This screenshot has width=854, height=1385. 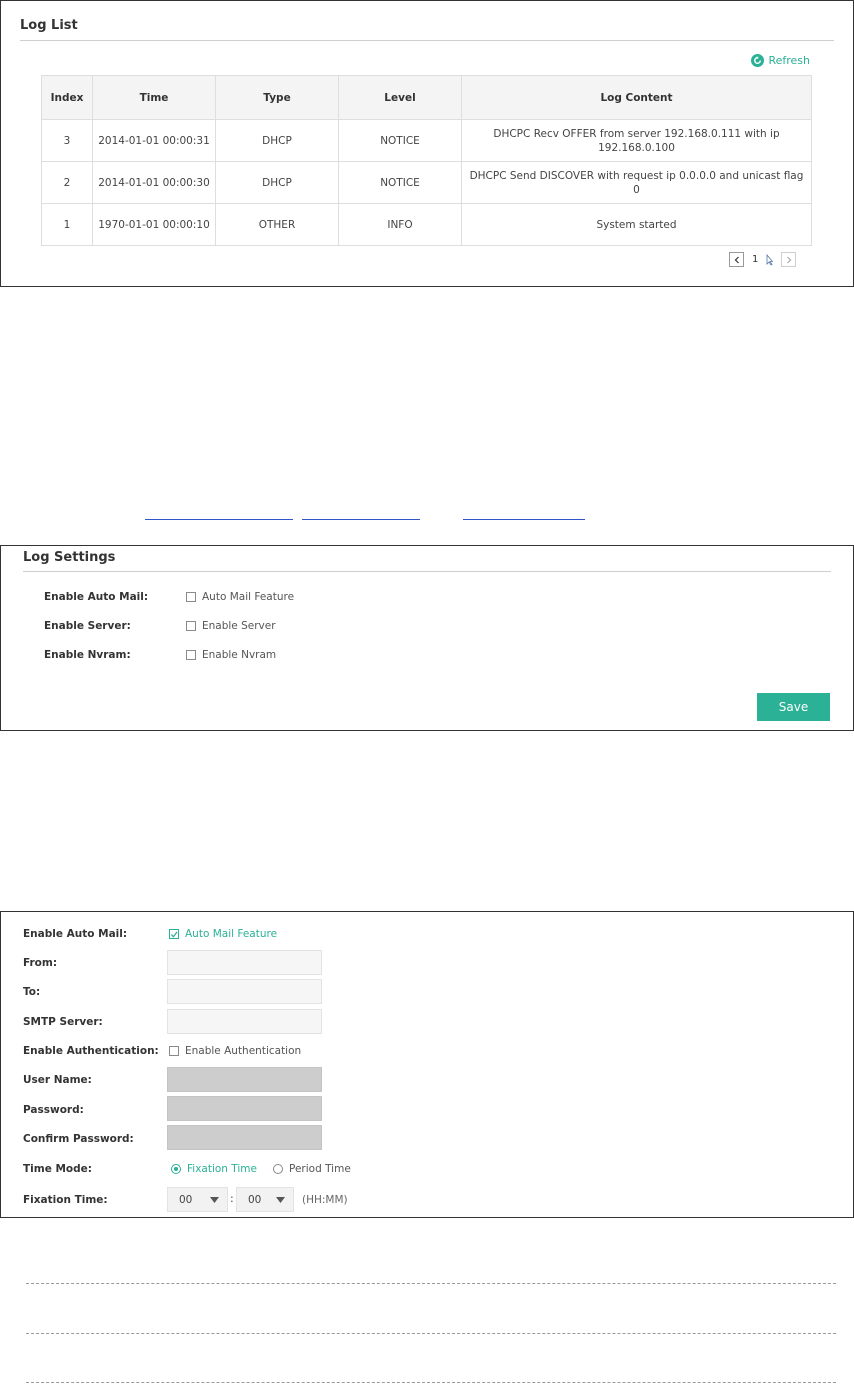 What do you see at coordinates (78, 1139) in the screenshot?
I see `confirm-password-label: Confirm Password:` at bounding box center [78, 1139].